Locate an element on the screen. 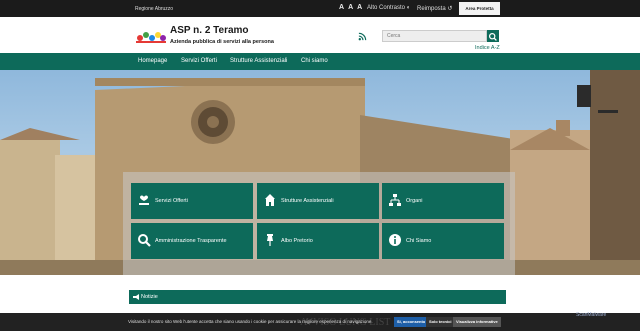 This screenshot has height=331, width=640. font-medium-button: A is located at coordinates (350, 7).